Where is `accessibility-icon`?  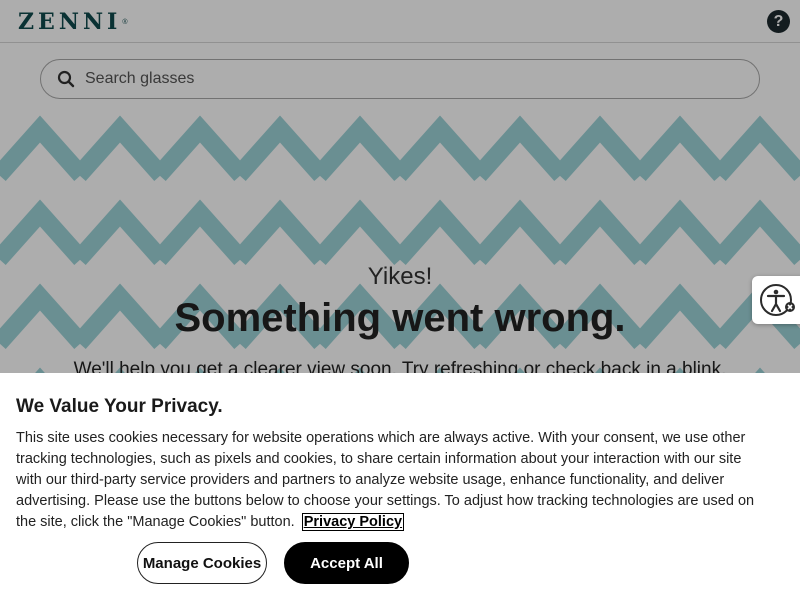 accessibility-icon is located at coordinates (777, 300).